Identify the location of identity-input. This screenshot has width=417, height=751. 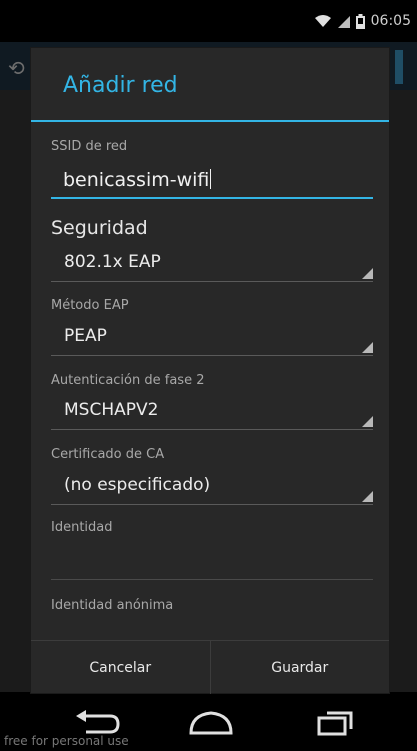
(212, 562).